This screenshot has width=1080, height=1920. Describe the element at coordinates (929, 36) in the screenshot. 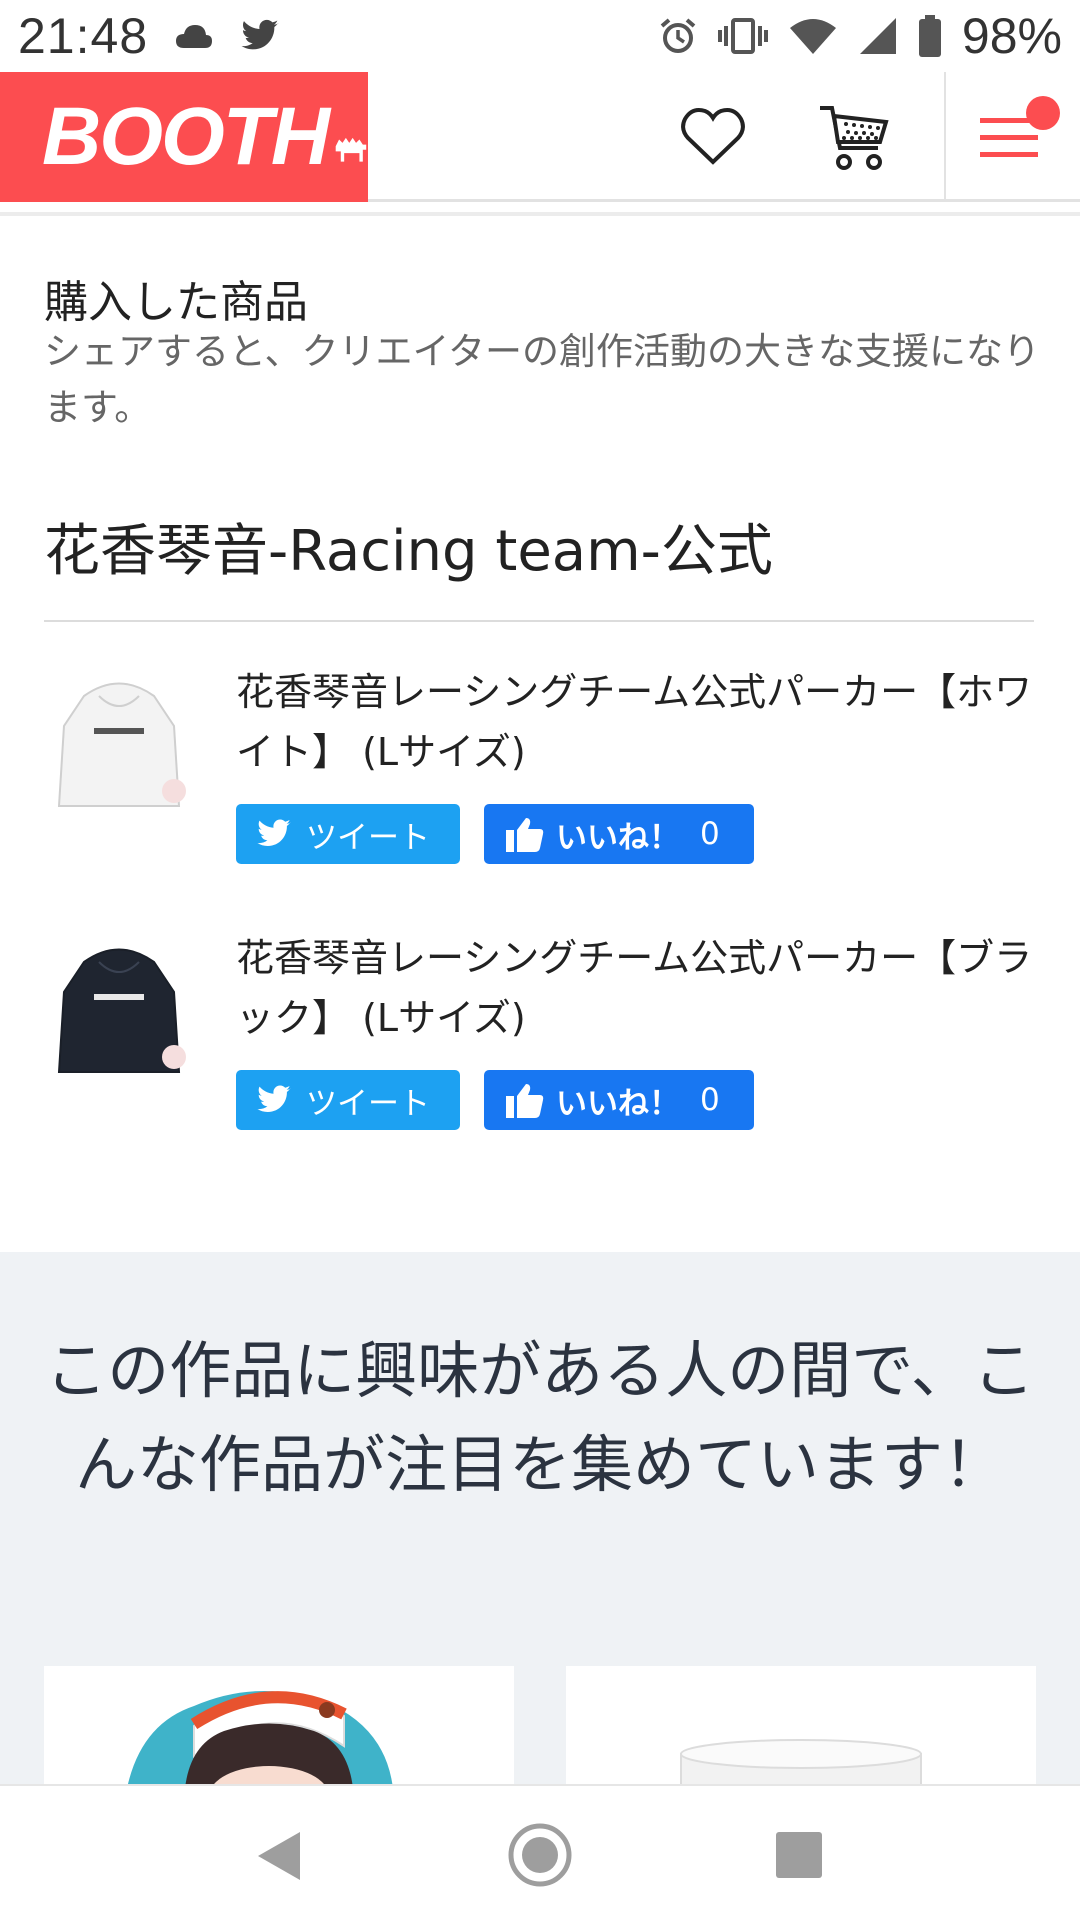

I see `battery-icon` at that location.